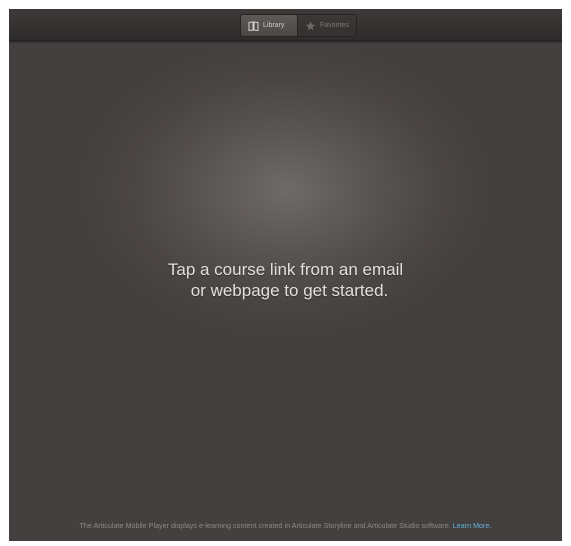 This screenshot has height=546, width=571. I want to click on tab-favorites: Favorites, so click(326, 25).